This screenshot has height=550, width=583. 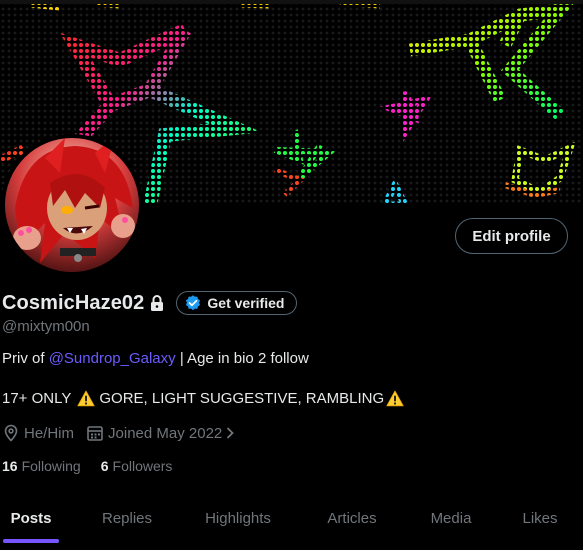 I want to click on active-tab-indicator, so click(x=31, y=541).